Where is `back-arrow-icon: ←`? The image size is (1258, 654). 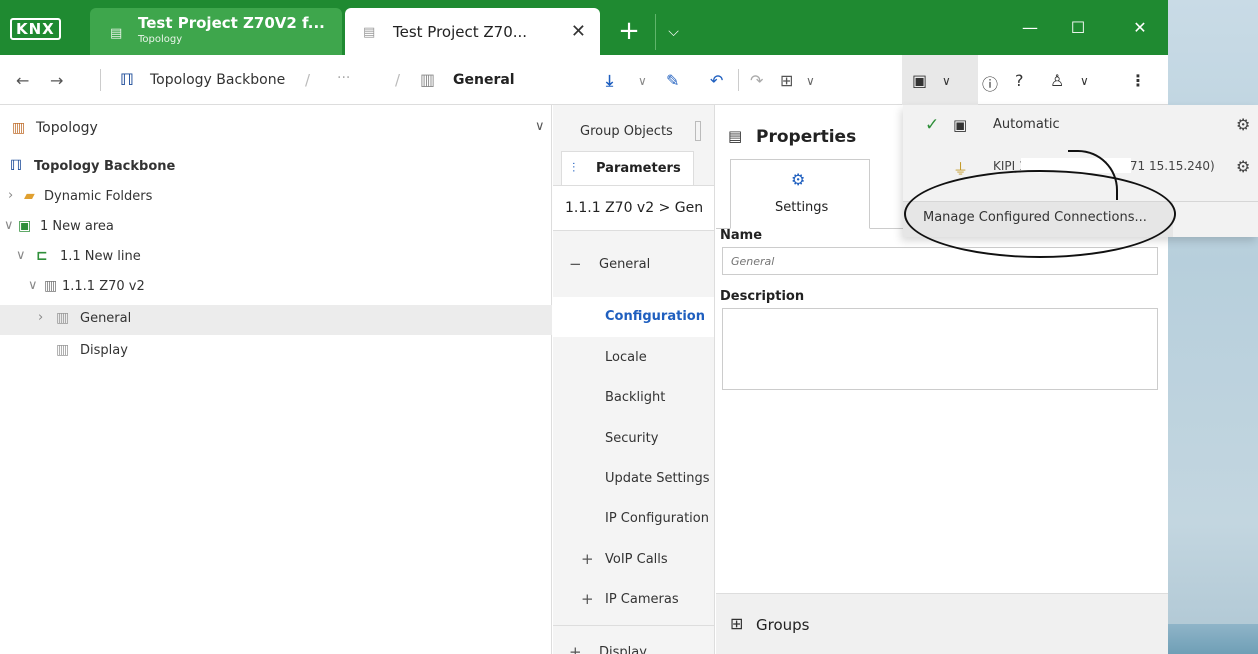
back-arrow-icon: ← is located at coordinates (22, 80).